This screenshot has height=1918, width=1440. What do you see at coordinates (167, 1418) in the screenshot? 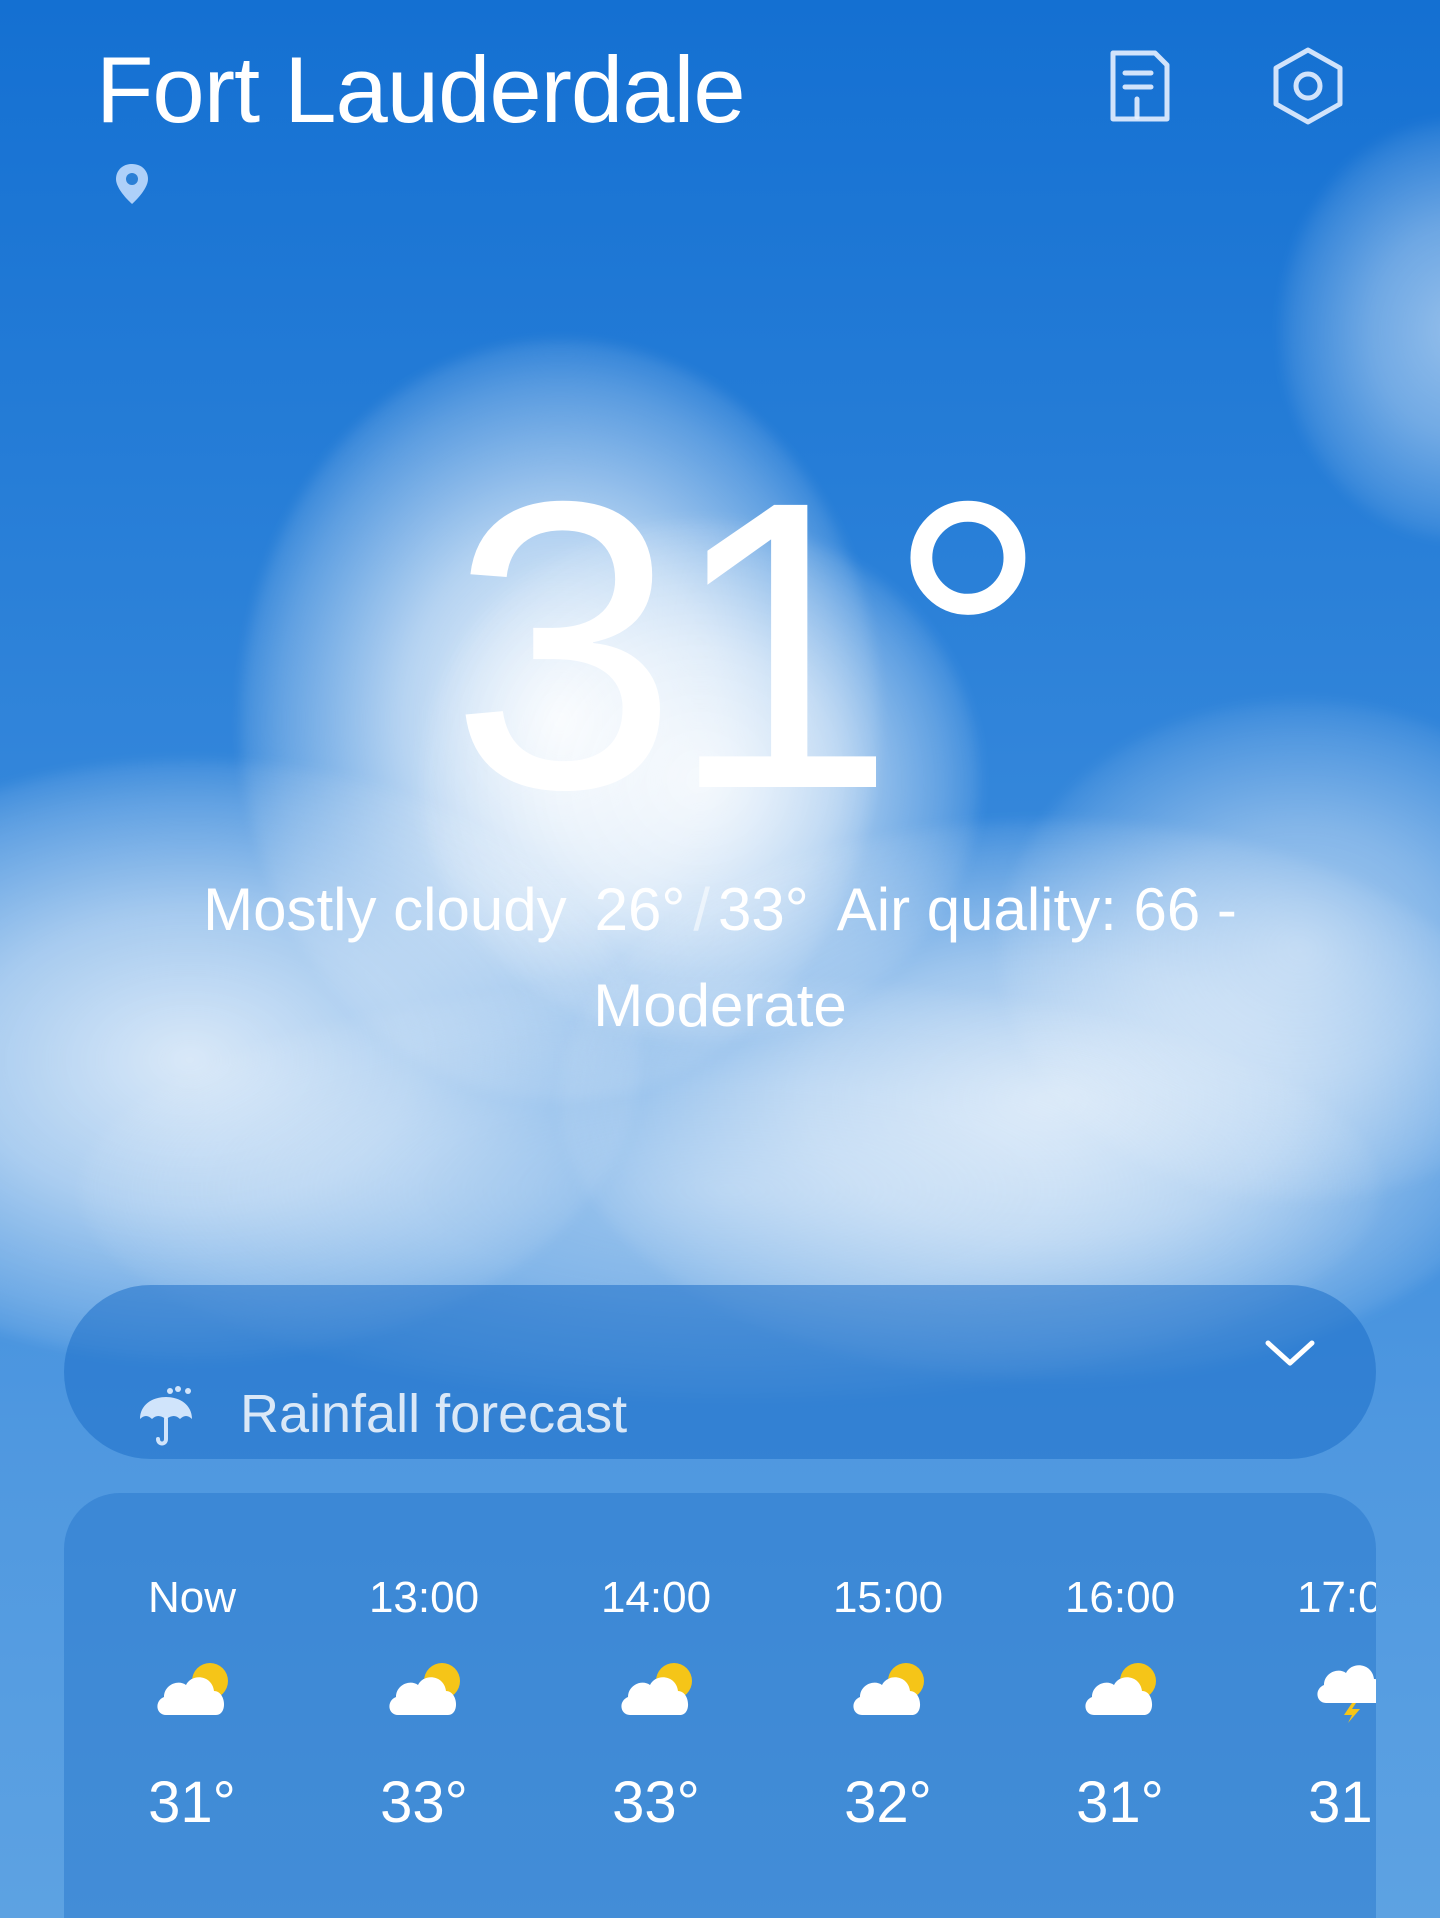
I see `umbrella-icon` at bounding box center [167, 1418].